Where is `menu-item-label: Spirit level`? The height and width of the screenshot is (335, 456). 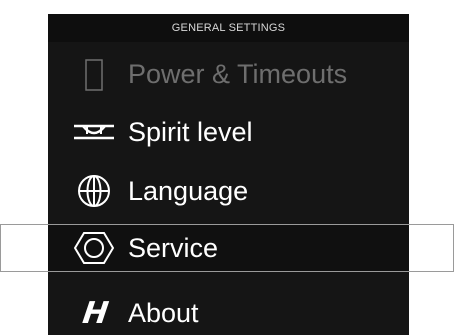 menu-item-label: Spirit level is located at coordinates (190, 131).